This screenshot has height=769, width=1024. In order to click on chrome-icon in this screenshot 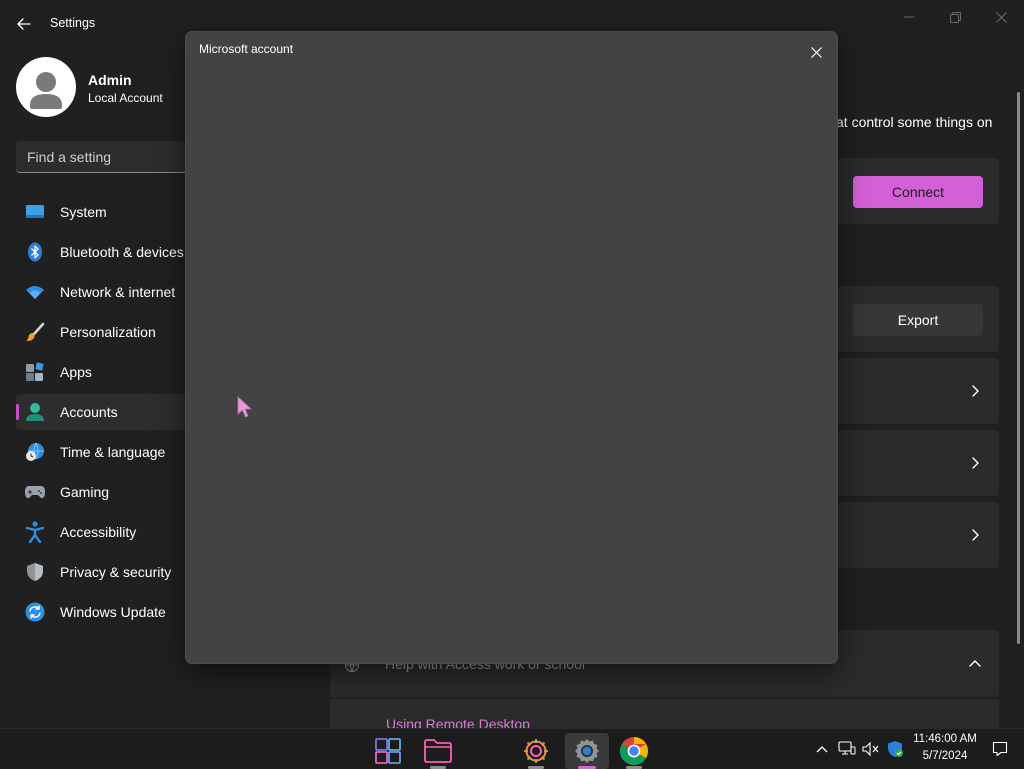, I will do `click(634, 751)`.